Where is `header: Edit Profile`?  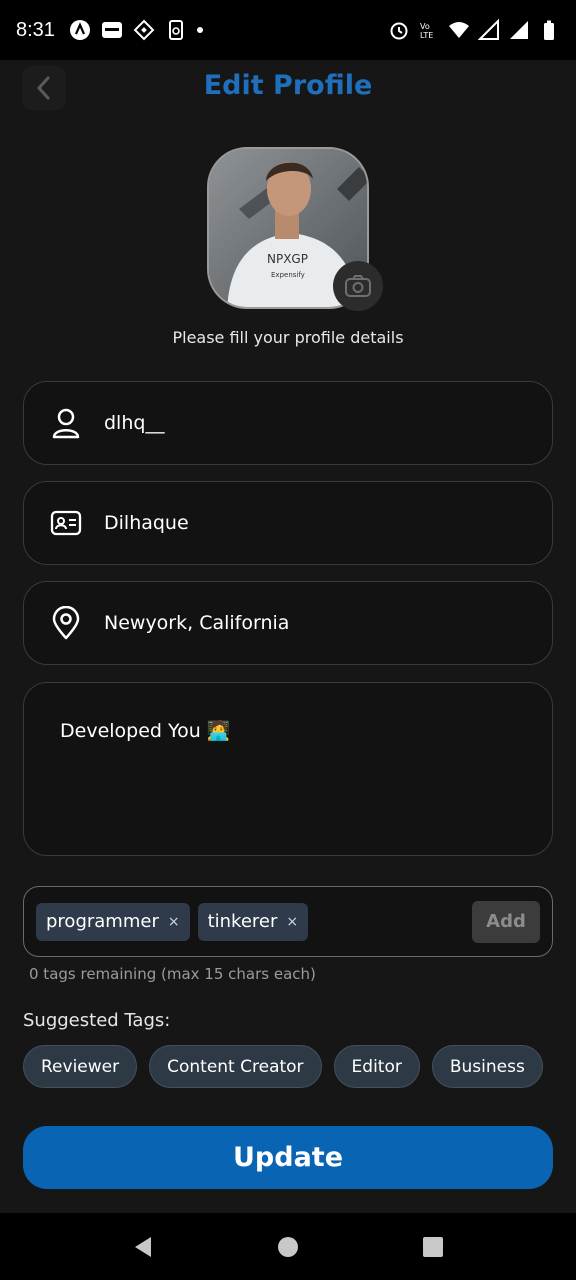
header: Edit Profile is located at coordinates (288, 88).